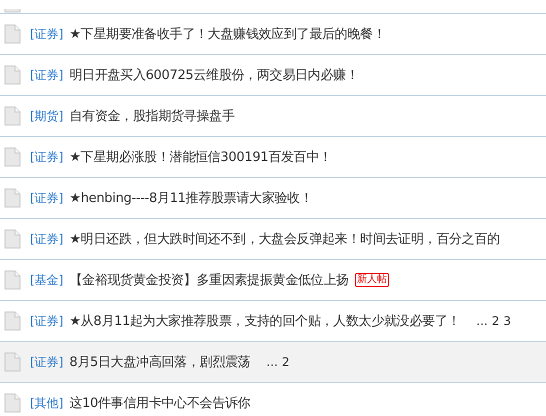 This screenshot has width=546, height=416. Describe the element at coordinates (200, 157) in the screenshot. I see `thread-title: ★下星期必涨股！潜能恒信300191百发百中！` at that location.